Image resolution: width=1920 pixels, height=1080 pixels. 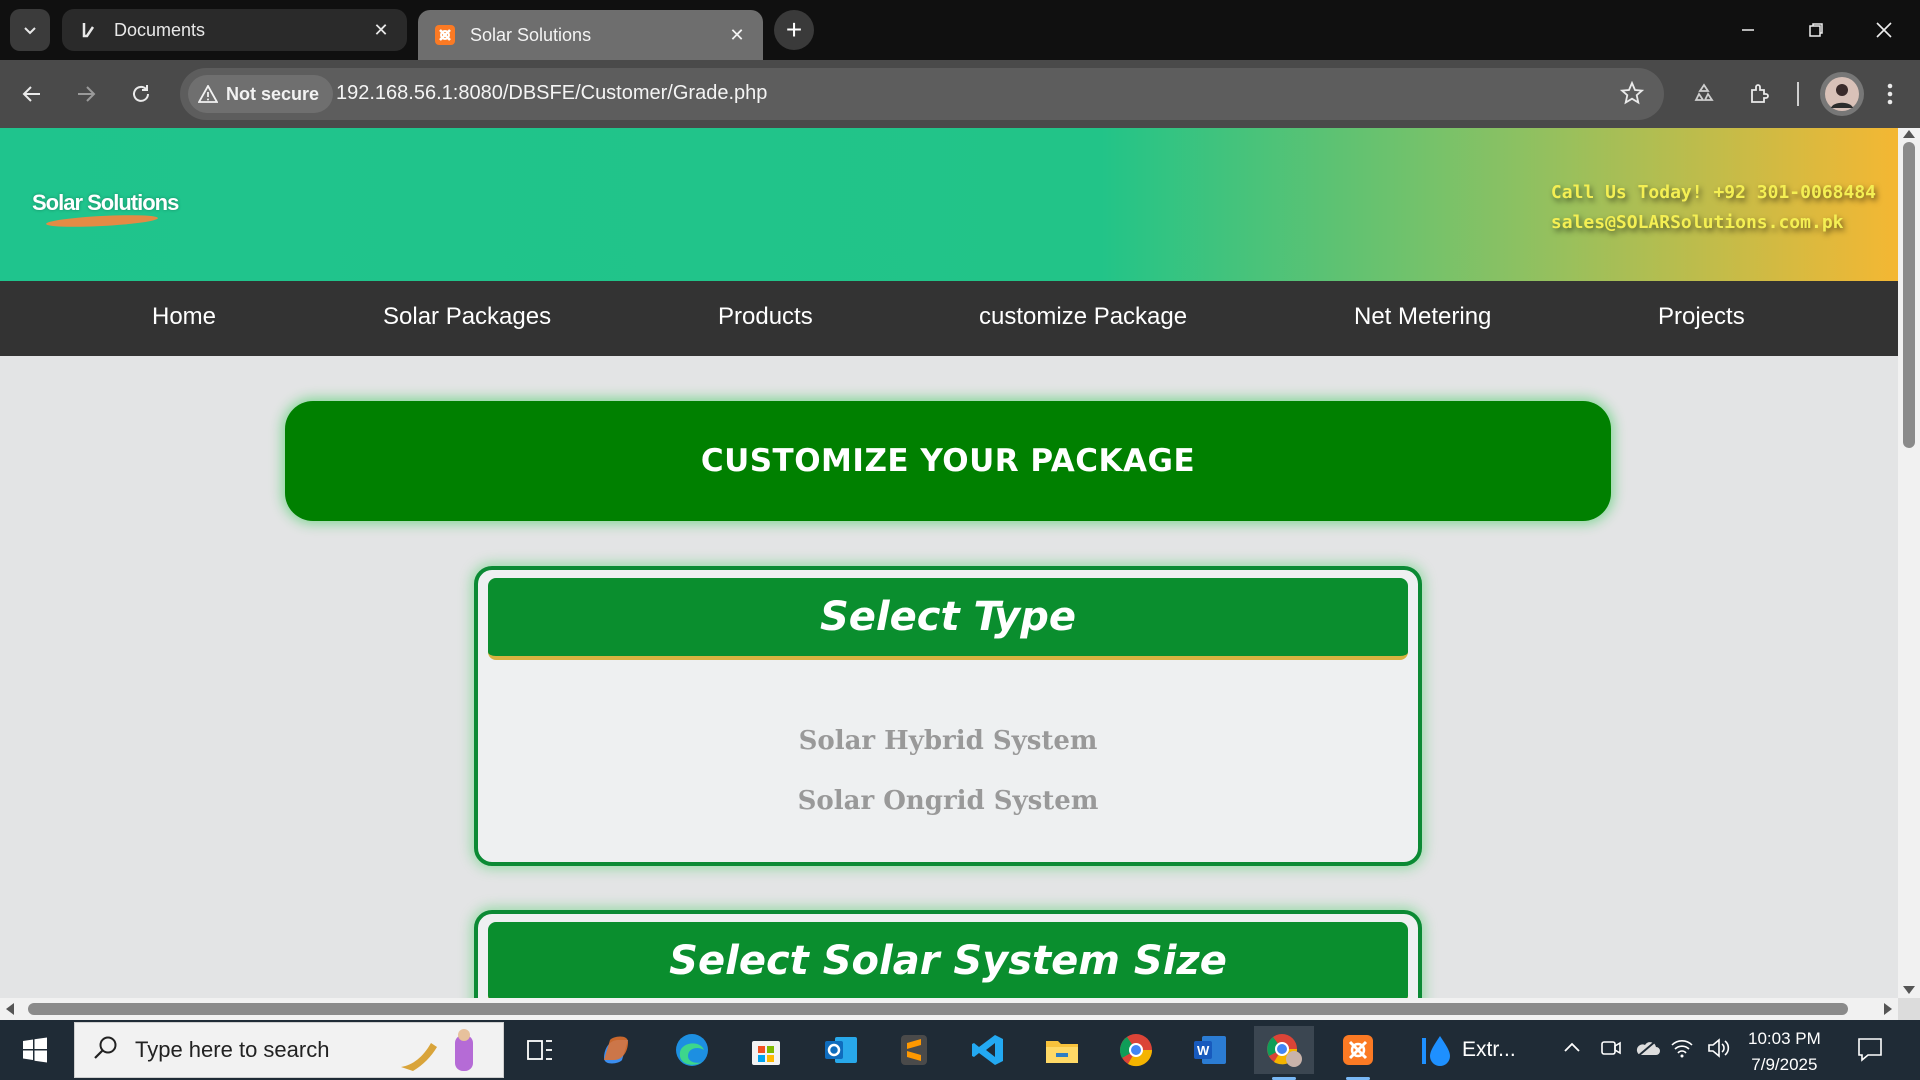 What do you see at coordinates (1062, 1050) in the screenshot?
I see `file-explorer-icon` at bounding box center [1062, 1050].